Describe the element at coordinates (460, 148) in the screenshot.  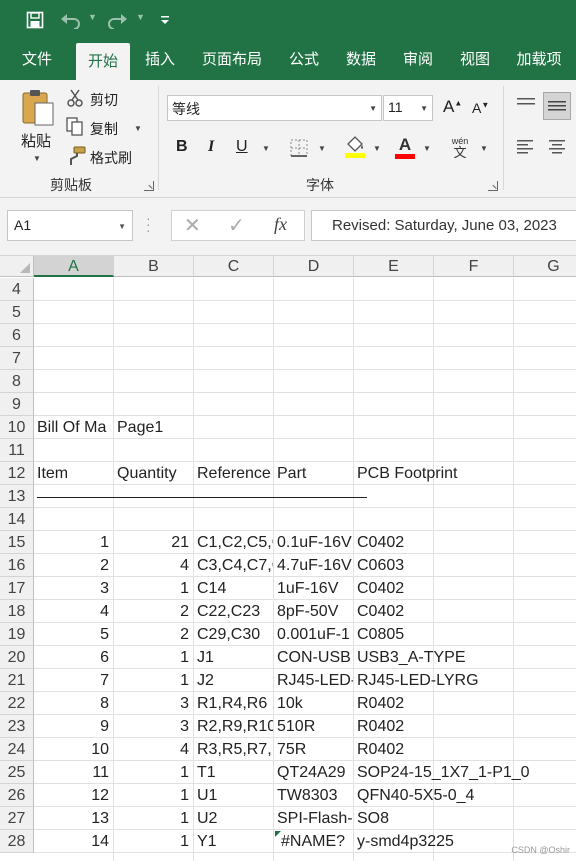
I see `phonetic-icon: wén 文` at that location.